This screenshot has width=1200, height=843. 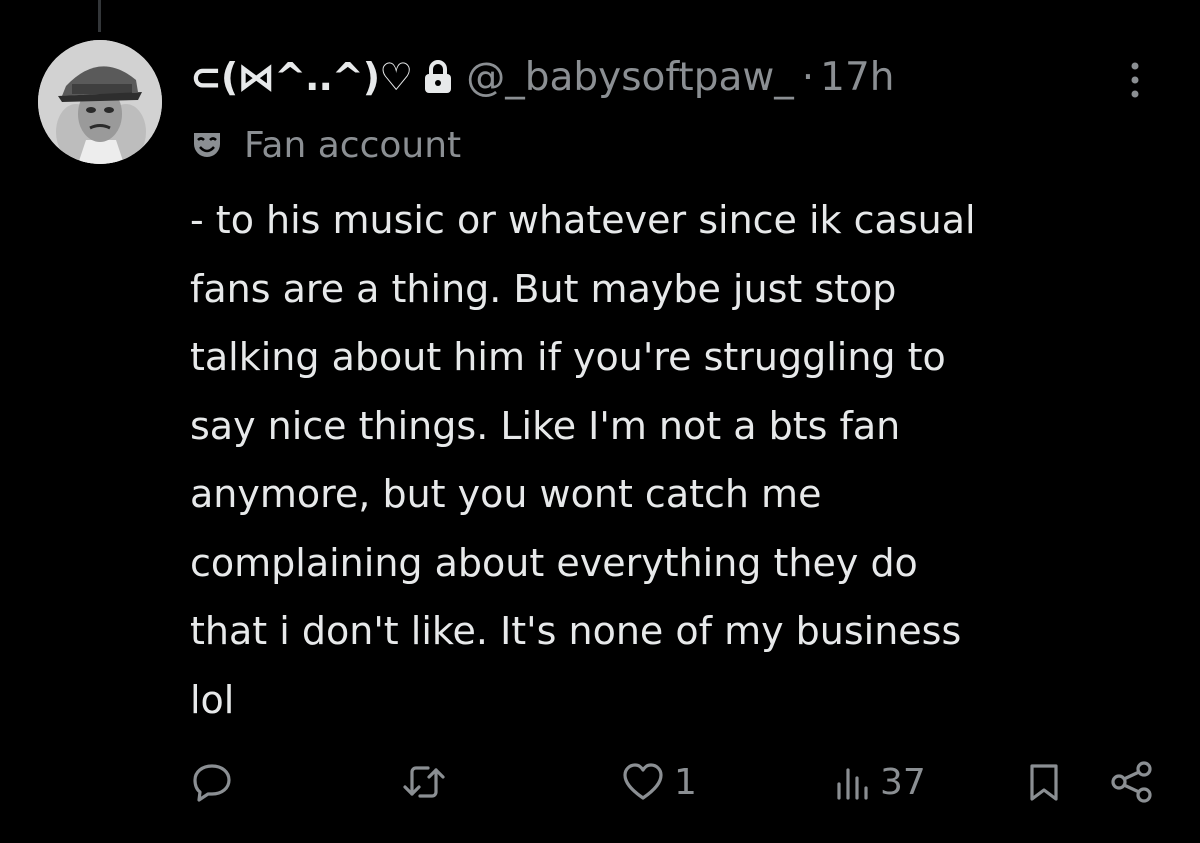 What do you see at coordinates (1135, 80) in the screenshot?
I see `more-icon` at bounding box center [1135, 80].